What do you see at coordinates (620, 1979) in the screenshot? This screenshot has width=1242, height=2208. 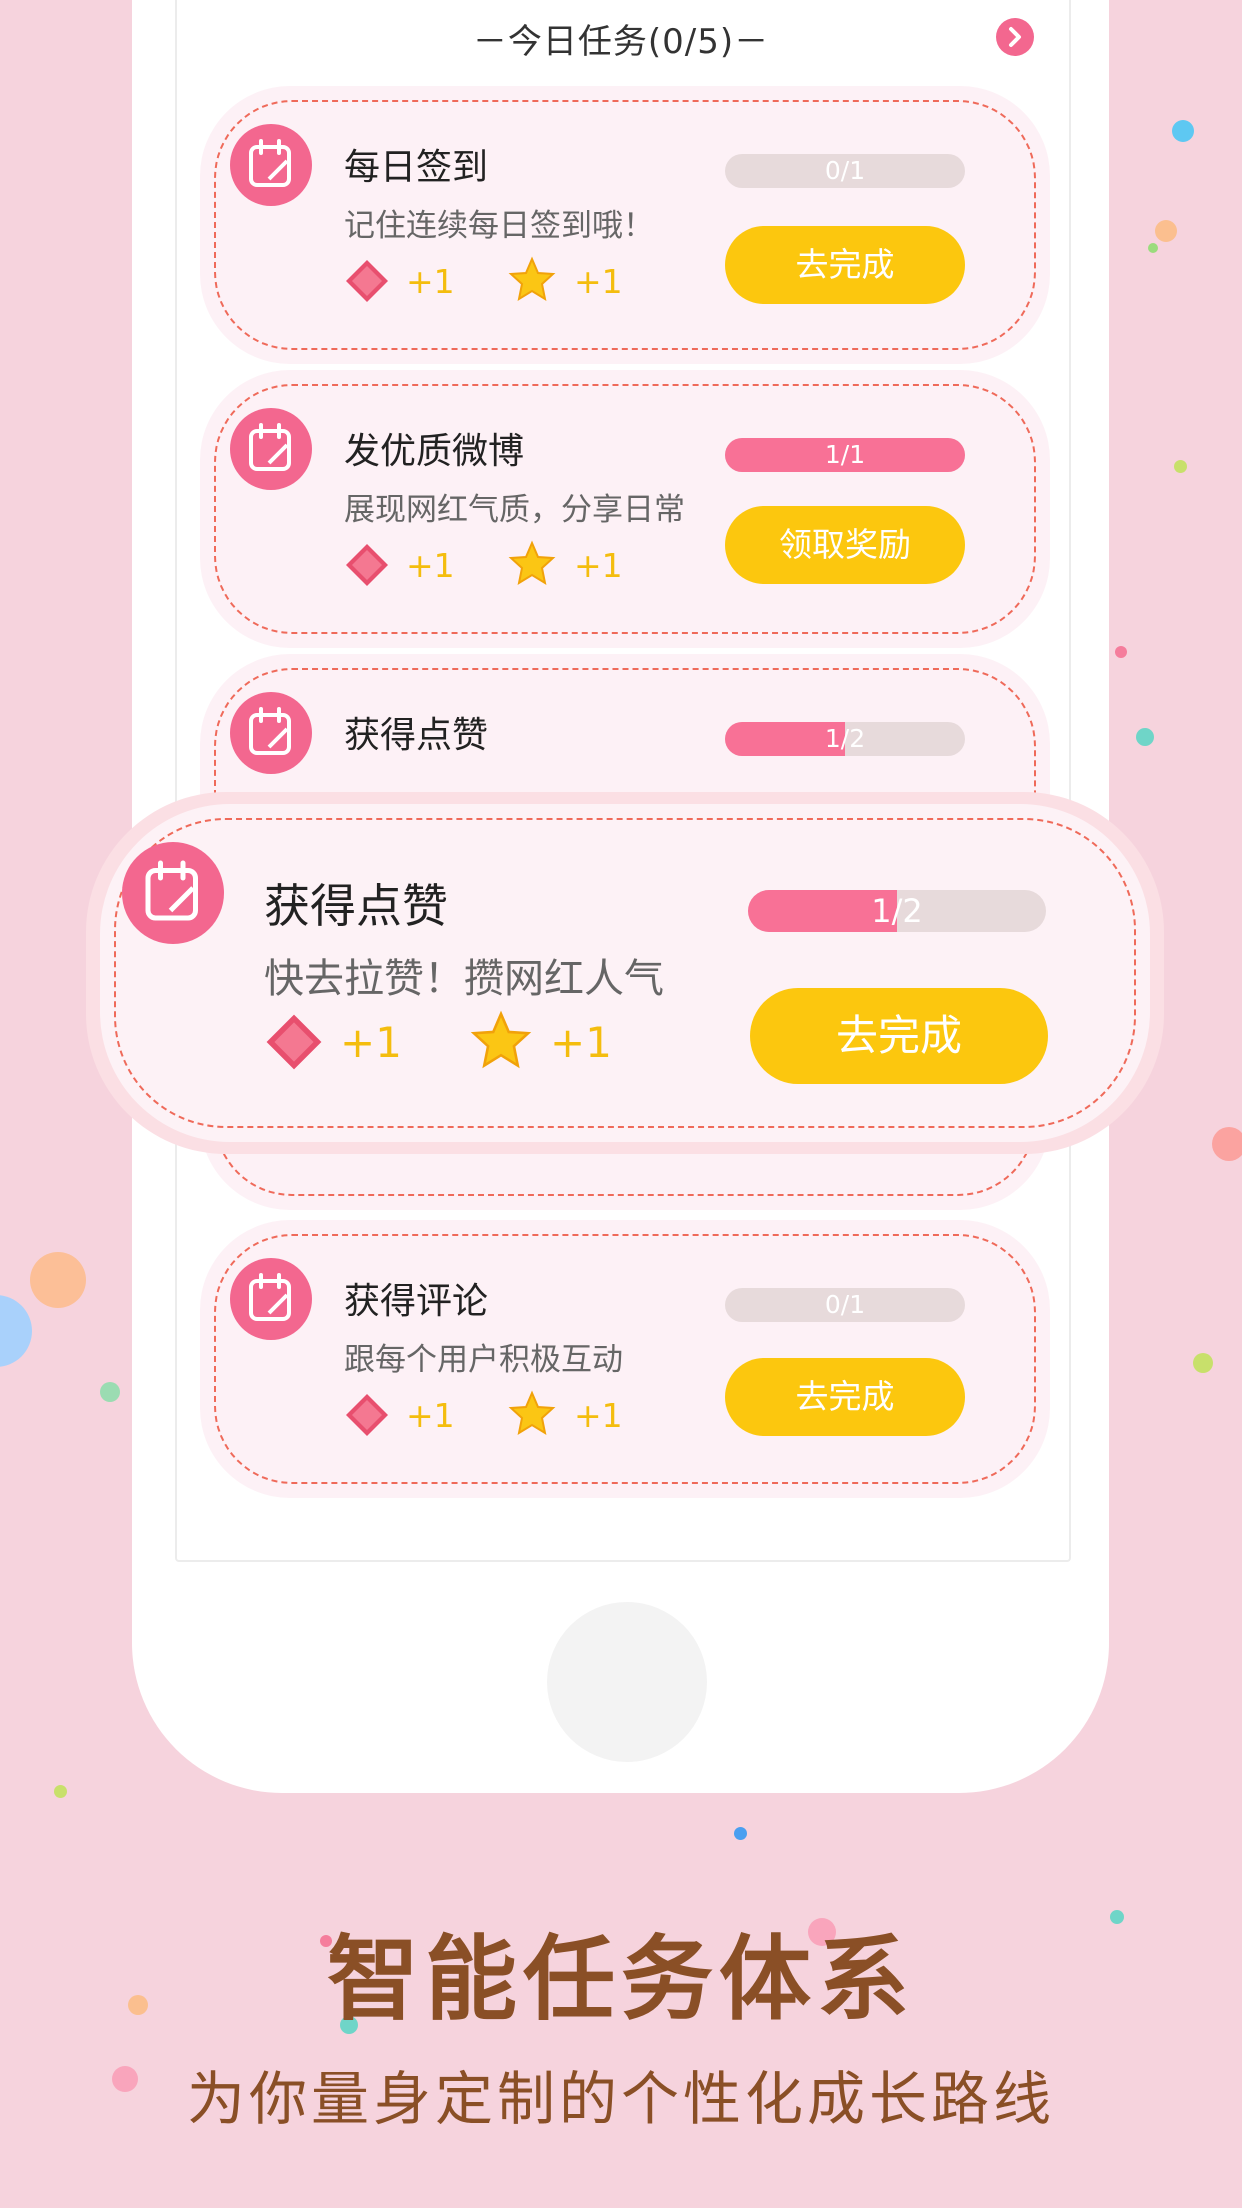 I see `promo-title: 智能任务体系` at bounding box center [620, 1979].